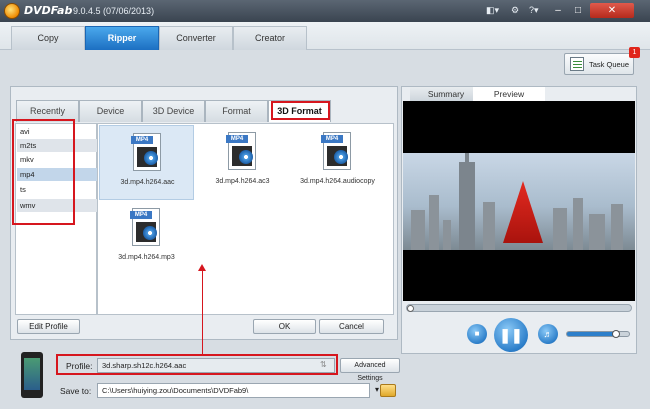 This screenshot has width=650, height=409. I want to click on annotation-arrowhead, so click(202, 267).